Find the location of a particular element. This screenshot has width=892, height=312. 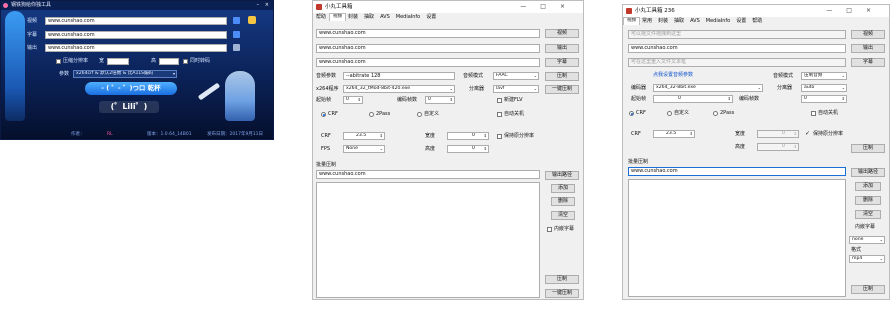

encoder-select: x264_32-8bit.exe ⌄ is located at coordinates (708, 88).